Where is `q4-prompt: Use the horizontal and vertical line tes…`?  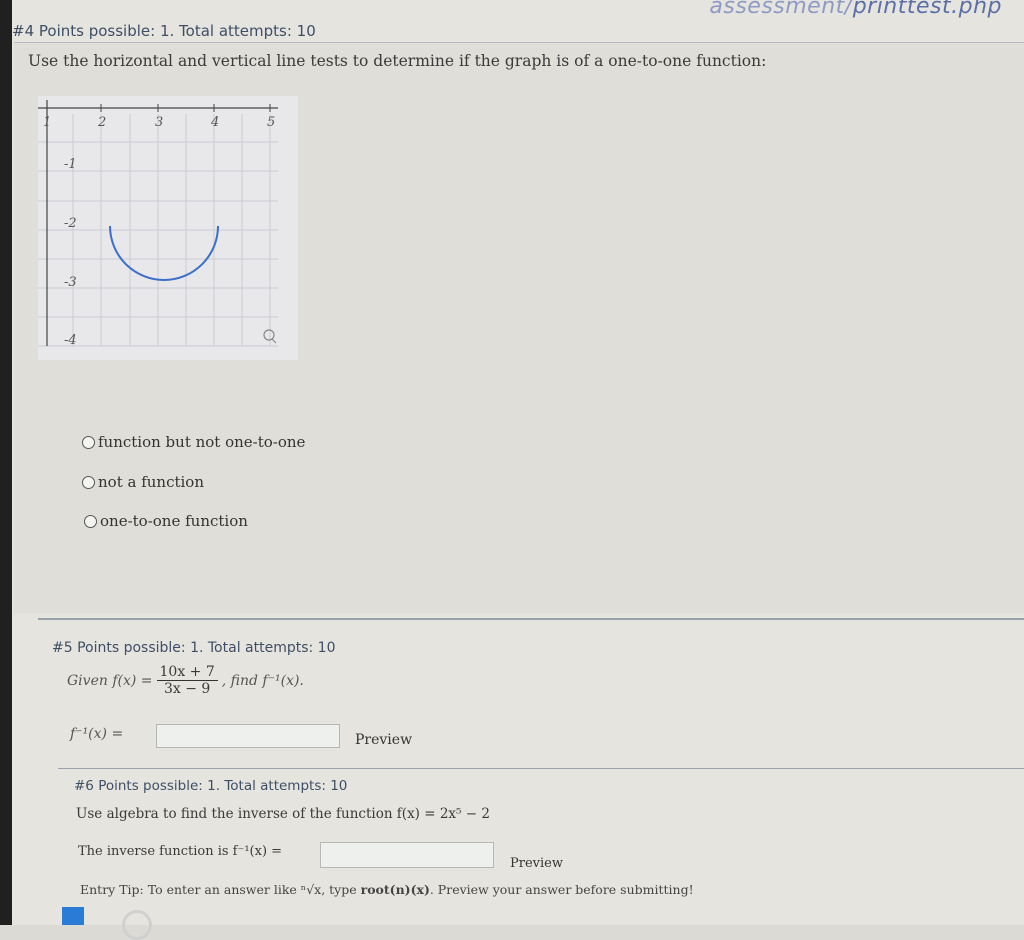 q4-prompt: Use the horizontal and vertical line tes… is located at coordinates (397, 61).